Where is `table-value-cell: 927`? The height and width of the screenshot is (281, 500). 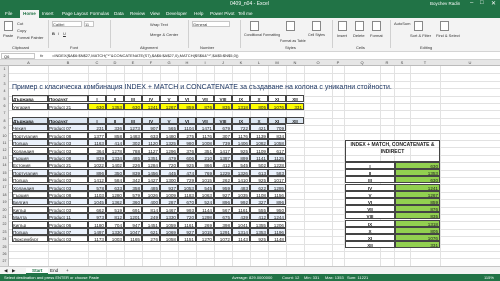 table-value-cell: 927 is located at coordinates (223, 194).